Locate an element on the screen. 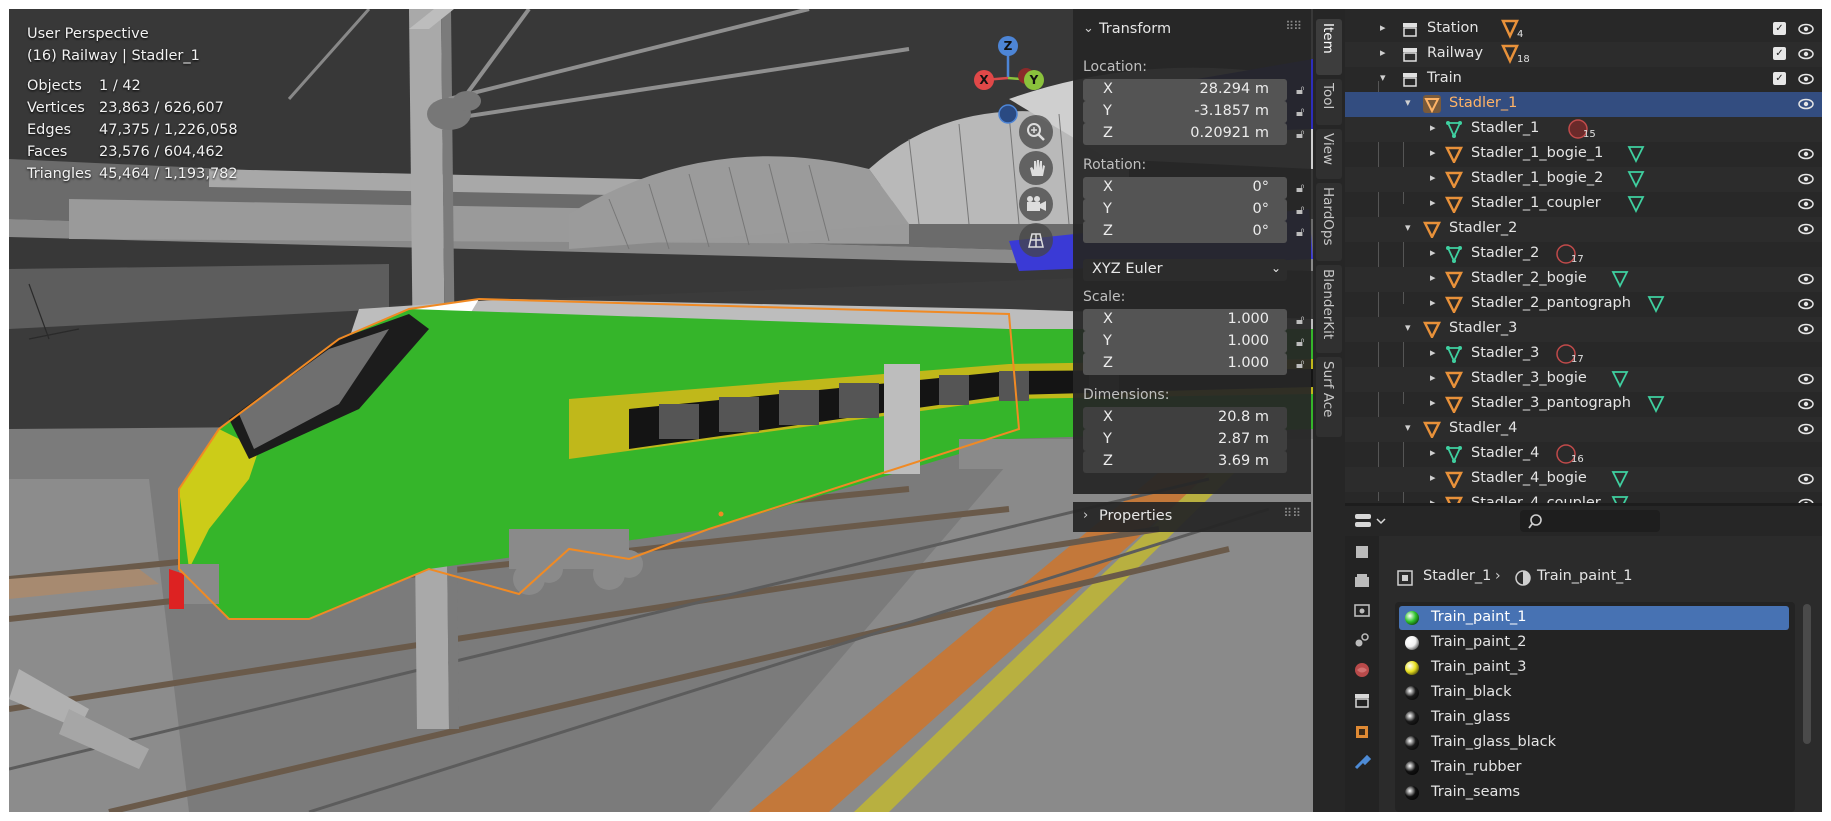  outliner-mesh-stadler-1: ▸ Stadler_1 15 is located at coordinates (1583, 129).